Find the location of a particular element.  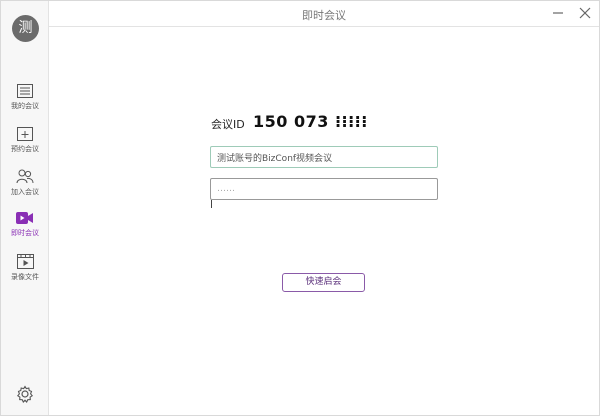

sidebar-item-recordings: 录像文件 is located at coordinates (25, 274).